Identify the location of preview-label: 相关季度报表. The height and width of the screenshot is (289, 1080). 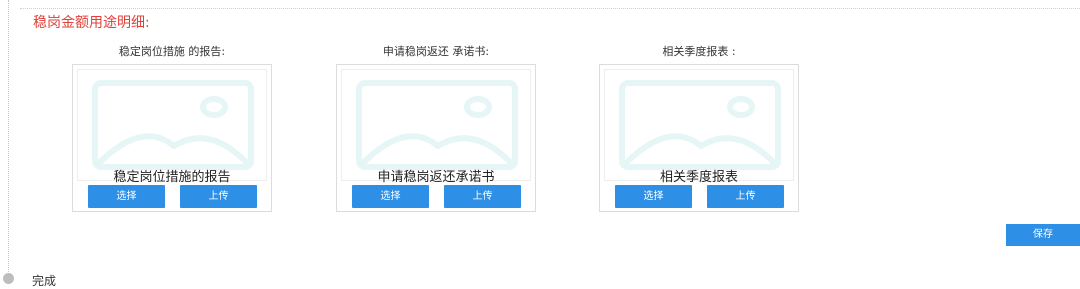
(698, 177).